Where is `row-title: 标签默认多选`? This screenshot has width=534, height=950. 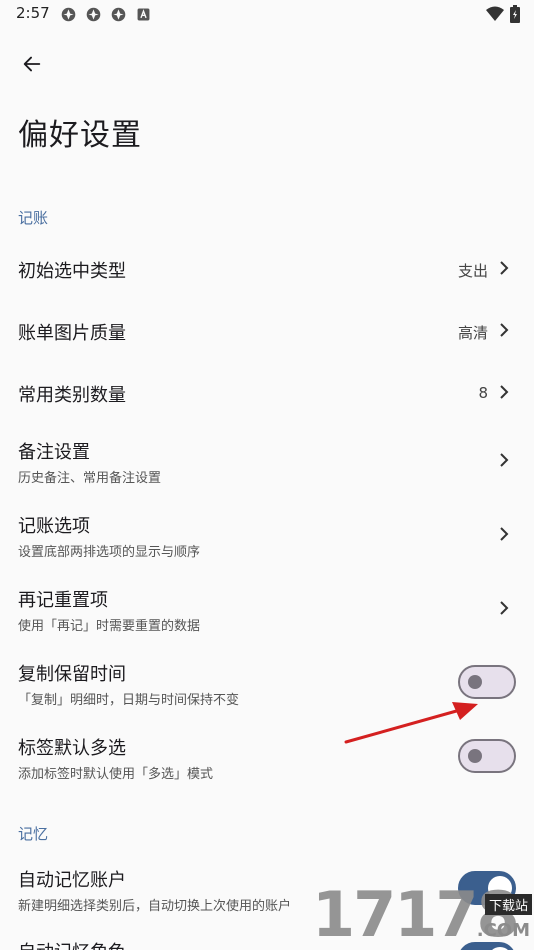 row-title: 标签默认多选 is located at coordinates (72, 748).